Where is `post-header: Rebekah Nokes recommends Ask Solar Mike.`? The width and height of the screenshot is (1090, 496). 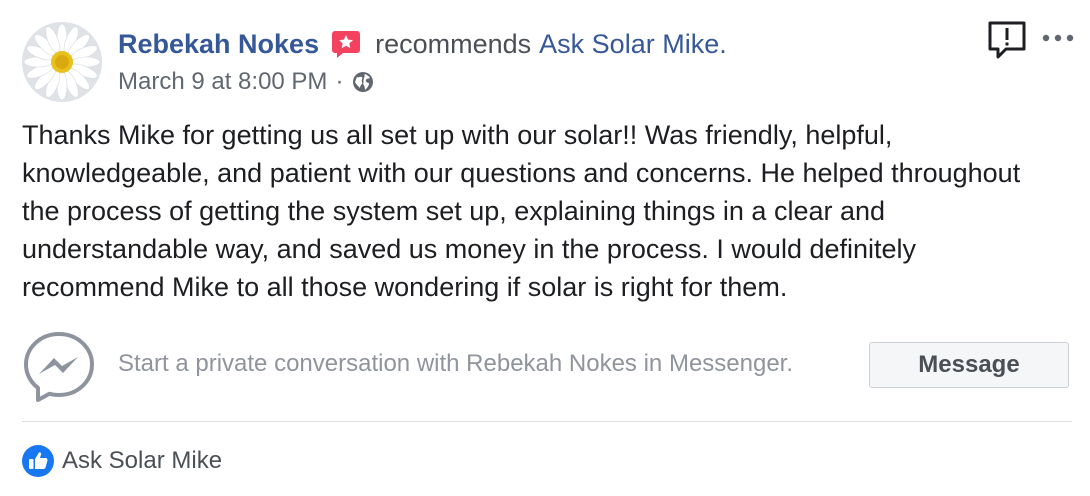 post-header: Rebekah Nokes recommends Ask Solar Mike. is located at coordinates (422, 44).